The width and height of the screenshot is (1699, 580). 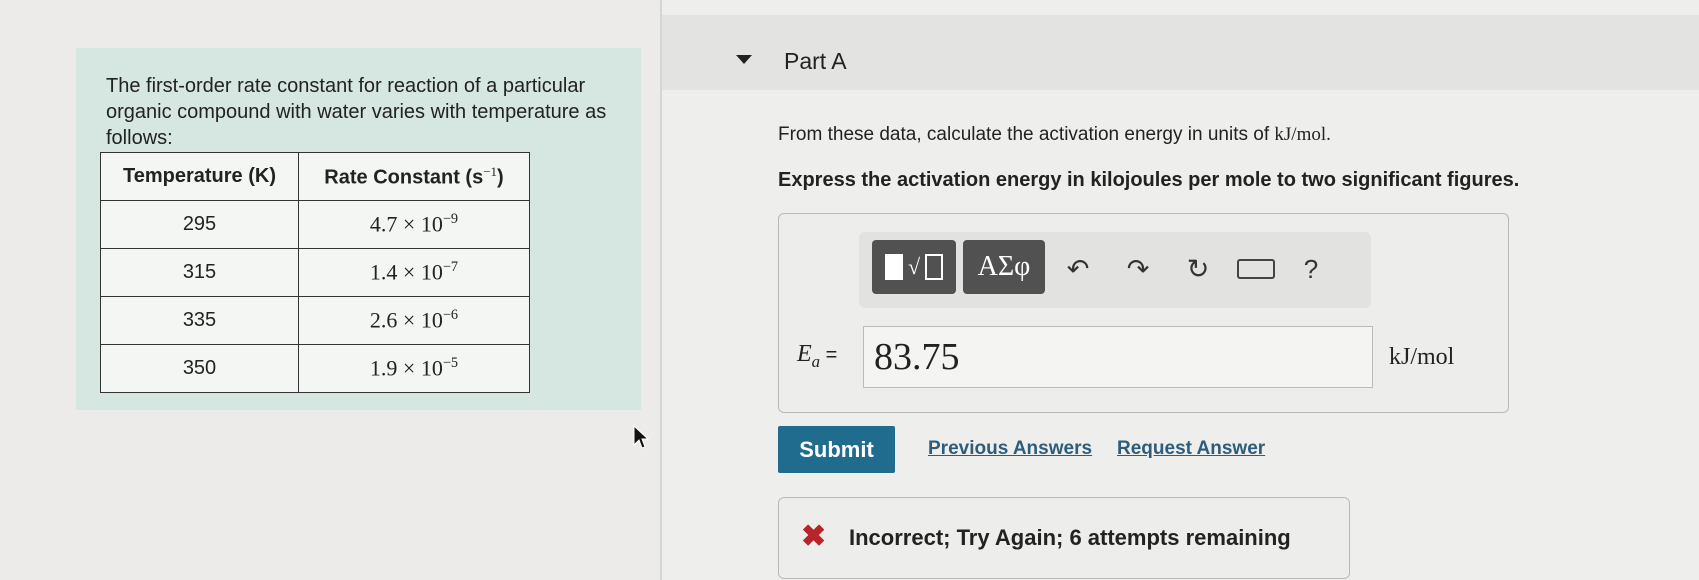 I want to click on math-toolbar: √ ΑΣφ ↶ ↷ ↻ ?, so click(x=1115, y=270).